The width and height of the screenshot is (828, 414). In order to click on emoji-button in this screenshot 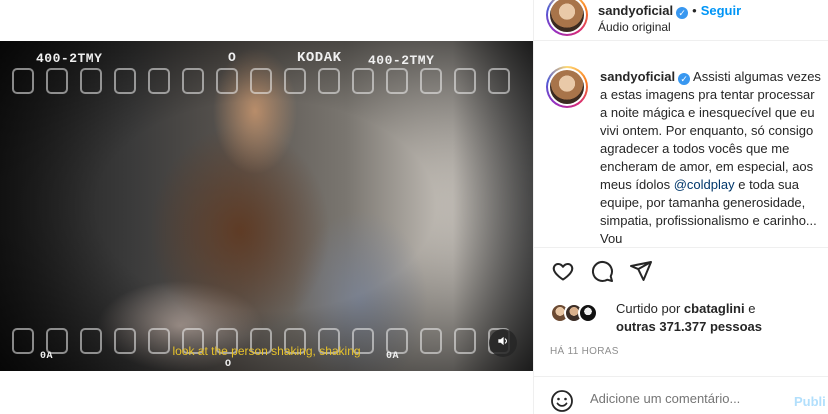, I will do `click(563, 401)`.